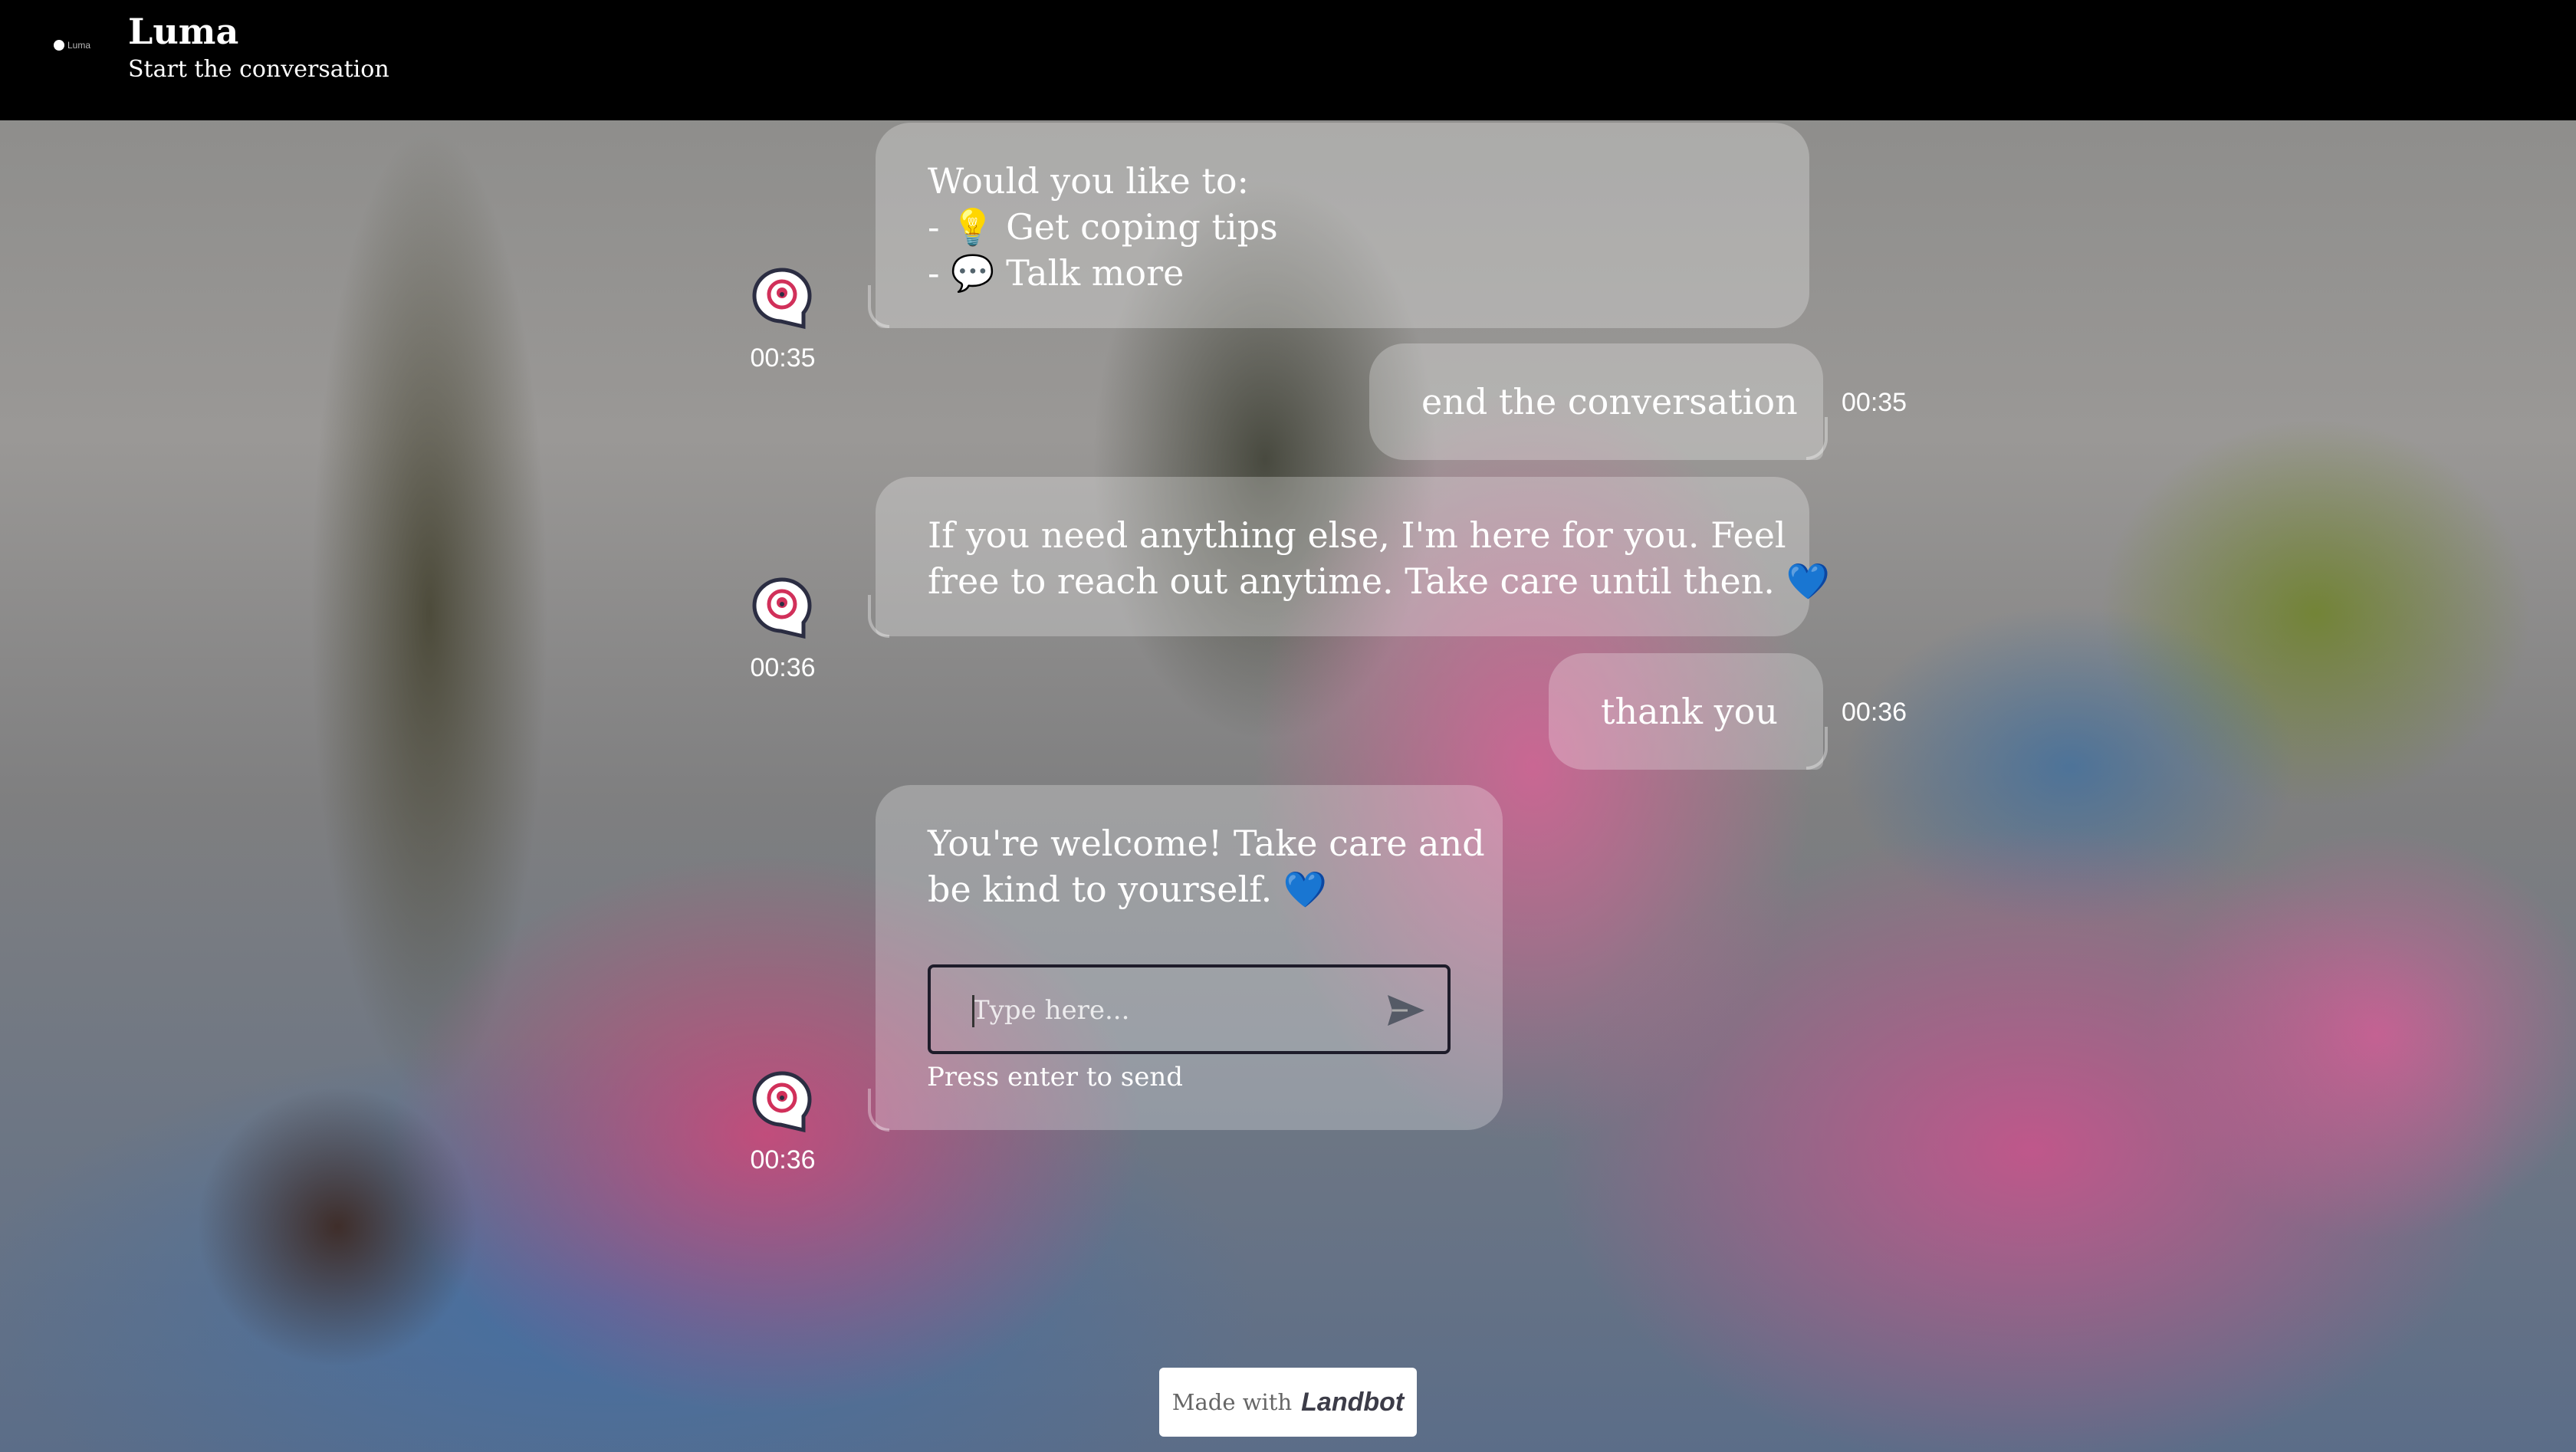 The image size is (2576, 1452). What do you see at coordinates (1689, 711) in the screenshot?
I see `message-line: thank you` at bounding box center [1689, 711].